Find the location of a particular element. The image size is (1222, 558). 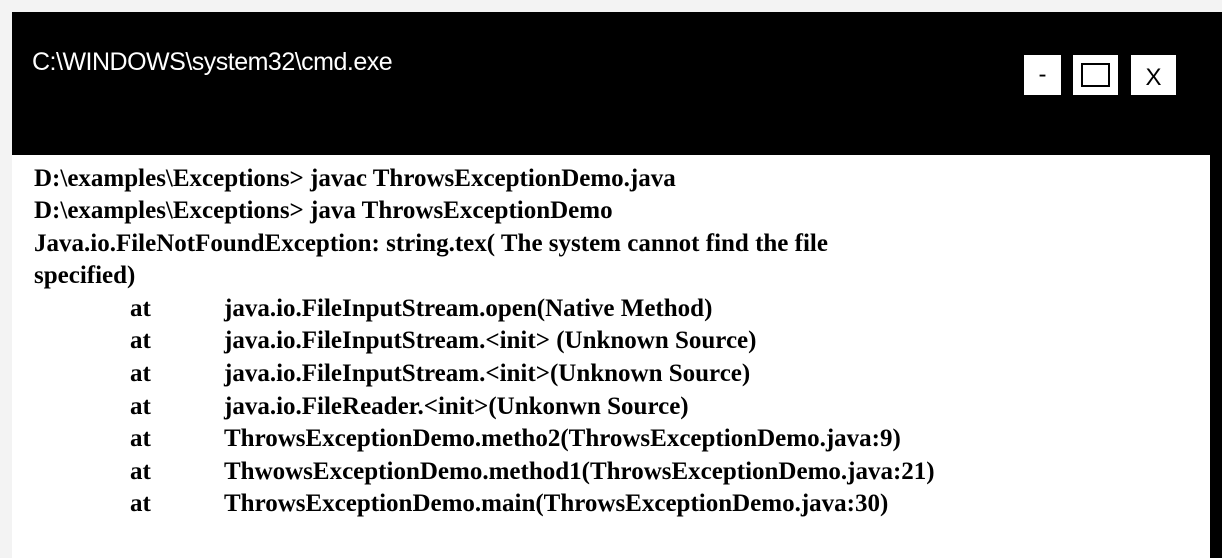

minimize-icon: - is located at coordinates (1042, 74).